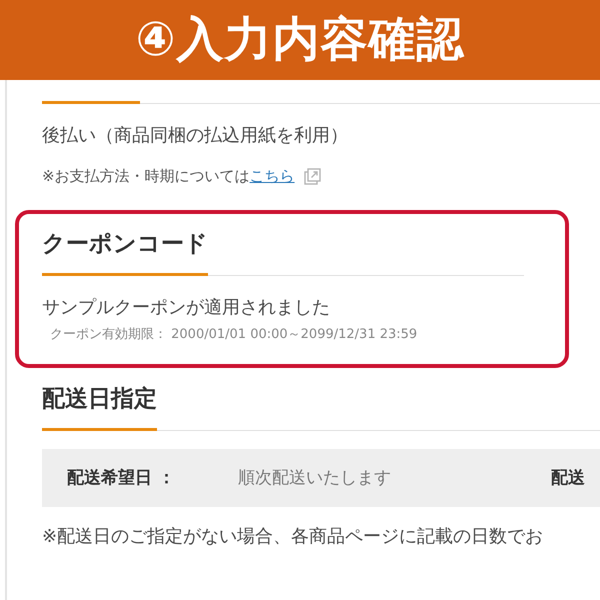  What do you see at coordinates (300, 40) in the screenshot?
I see `banner-title: ④入力内容確認` at bounding box center [300, 40].